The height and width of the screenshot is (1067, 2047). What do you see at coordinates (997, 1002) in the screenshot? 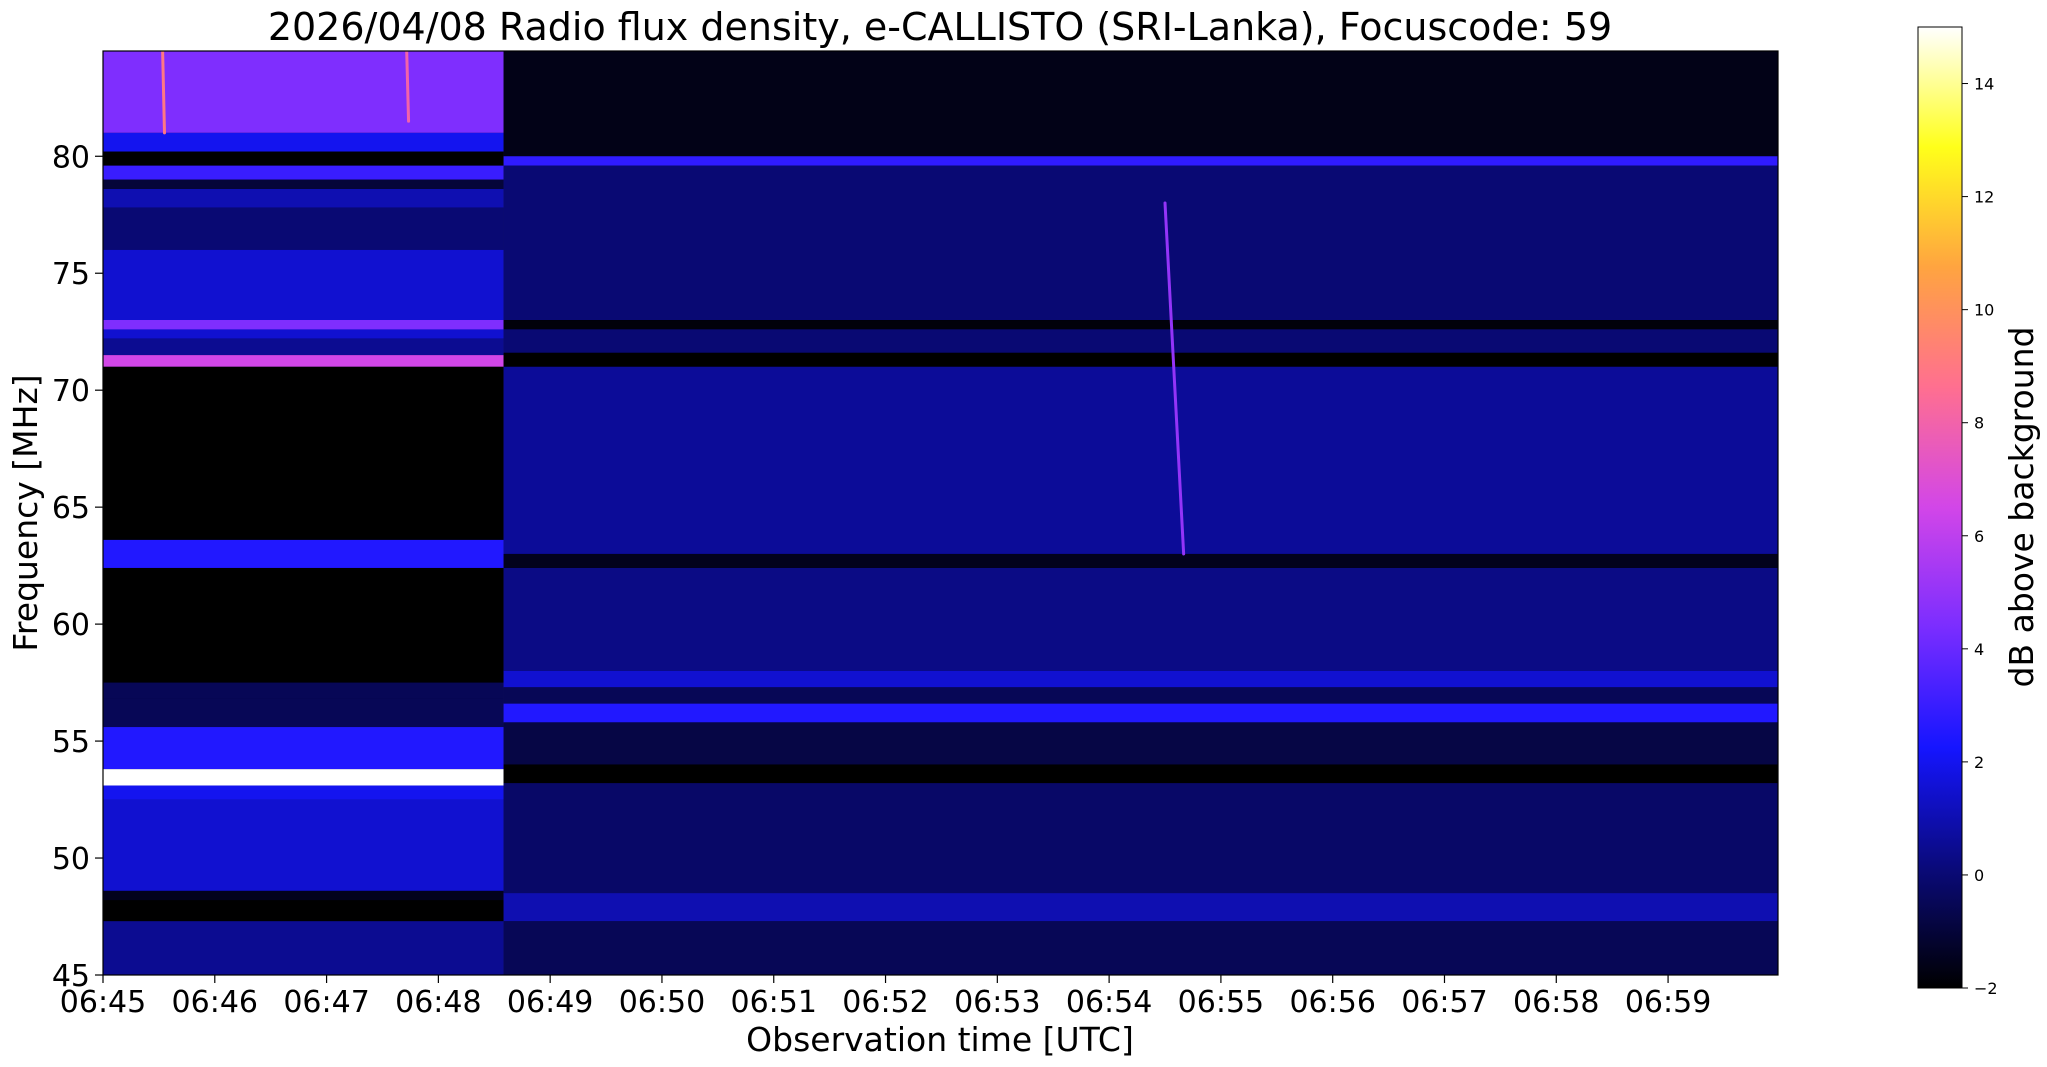
I see `x-tick-label: 06:53` at bounding box center [997, 1002].